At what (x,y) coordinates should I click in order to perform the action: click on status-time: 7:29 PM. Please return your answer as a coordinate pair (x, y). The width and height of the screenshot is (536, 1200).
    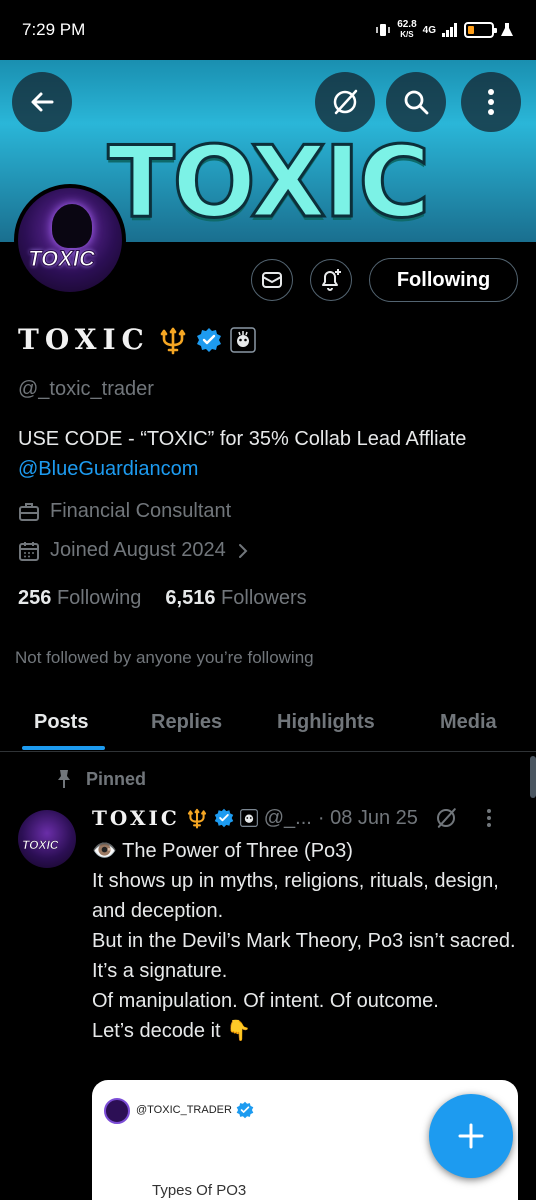
    Looking at the image, I should click on (54, 29).